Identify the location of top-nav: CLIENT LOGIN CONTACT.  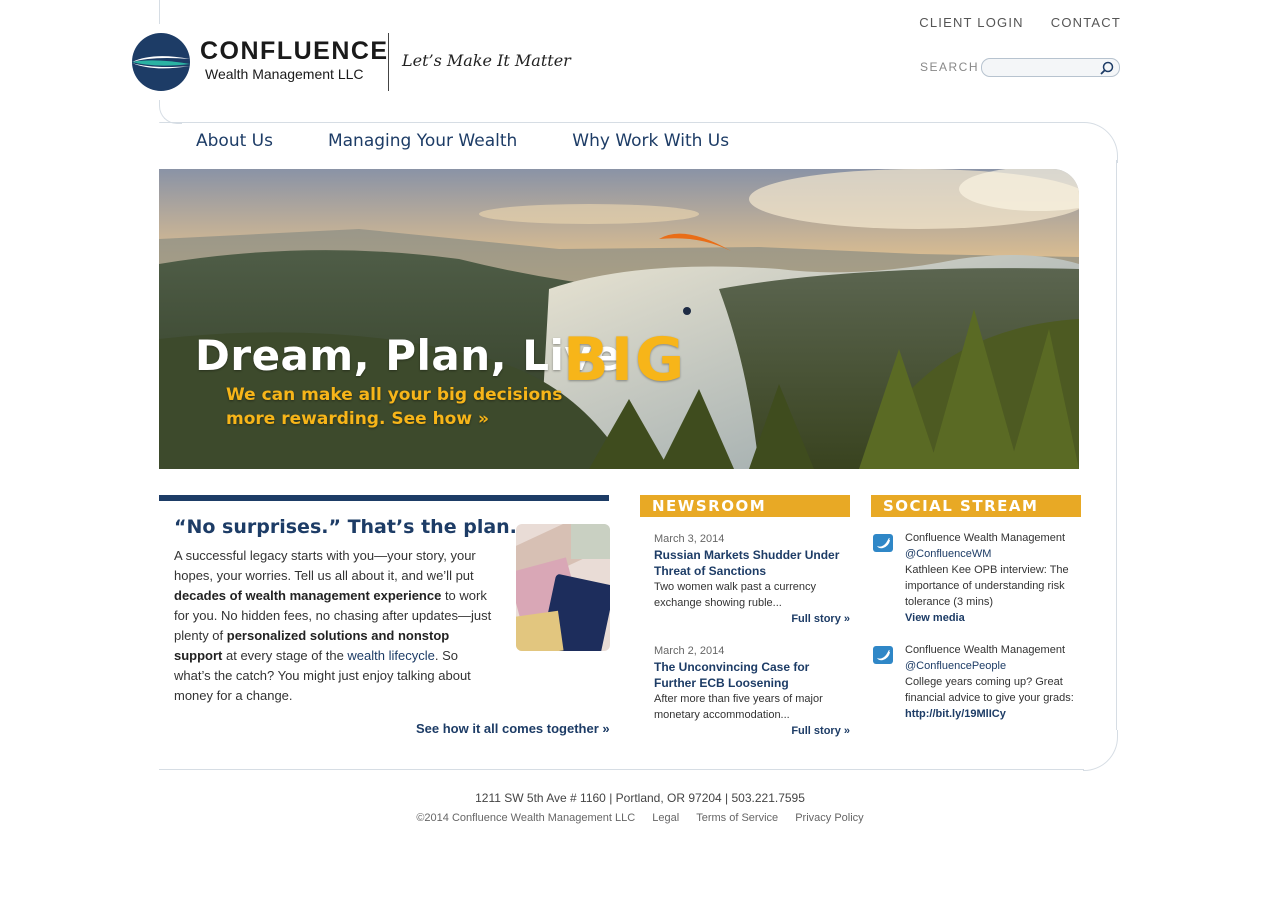
(1020, 22).